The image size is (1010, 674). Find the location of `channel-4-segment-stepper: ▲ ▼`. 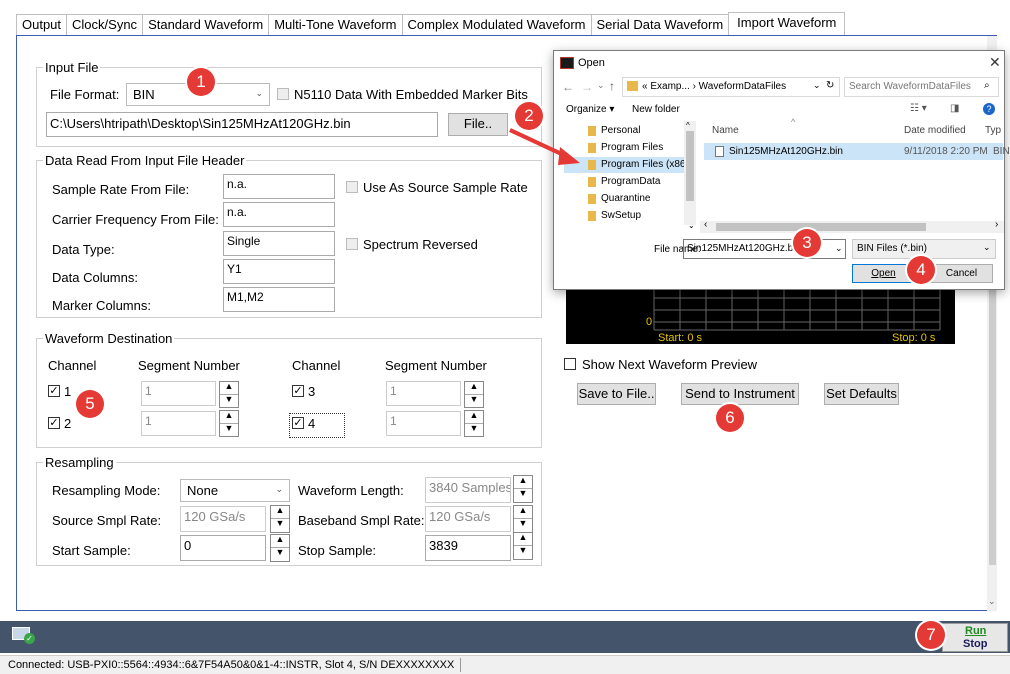

channel-4-segment-stepper: ▲ ▼ is located at coordinates (474, 423).